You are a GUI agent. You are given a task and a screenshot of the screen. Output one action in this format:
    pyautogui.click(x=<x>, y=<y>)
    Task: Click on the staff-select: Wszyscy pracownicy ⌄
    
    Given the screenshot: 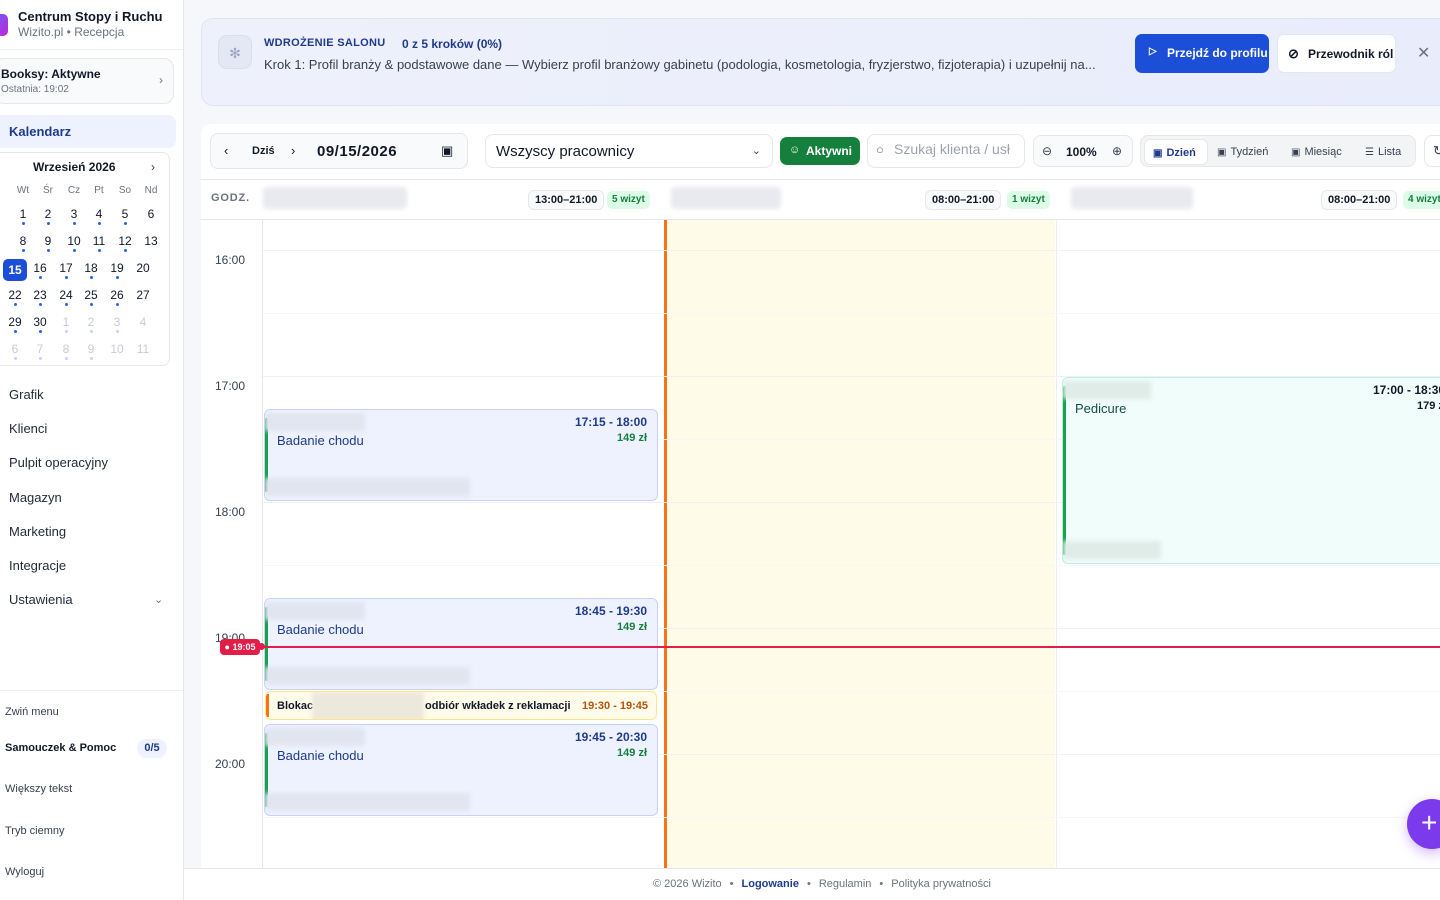 What is the action you would take?
    pyautogui.click(x=629, y=151)
    